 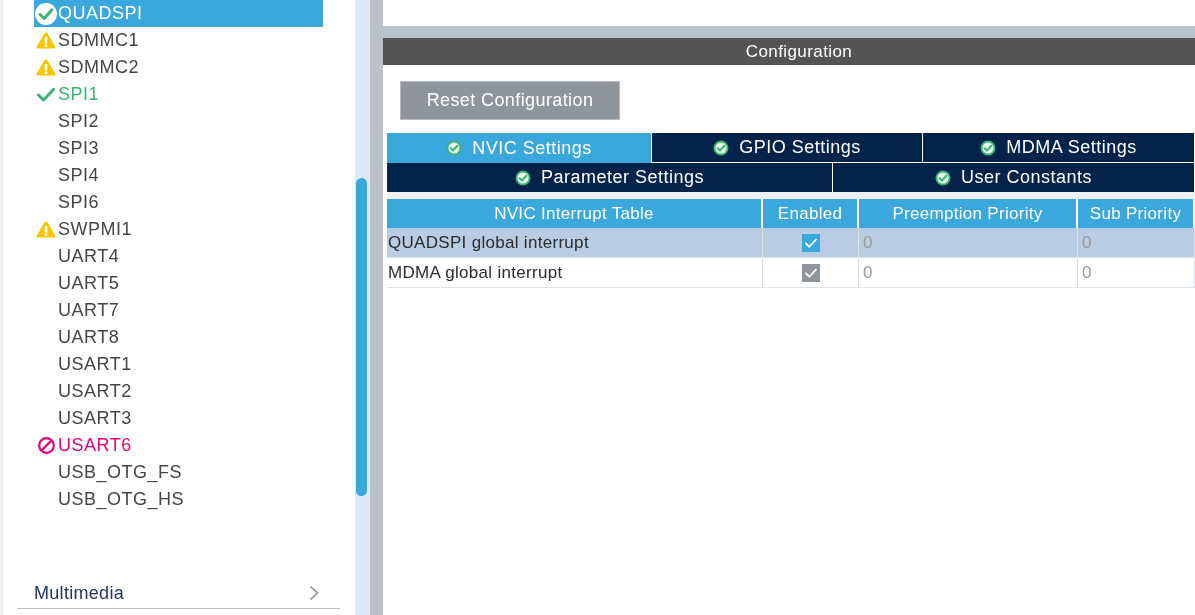 I want to click on checkbox, so click(x=810, y=242).